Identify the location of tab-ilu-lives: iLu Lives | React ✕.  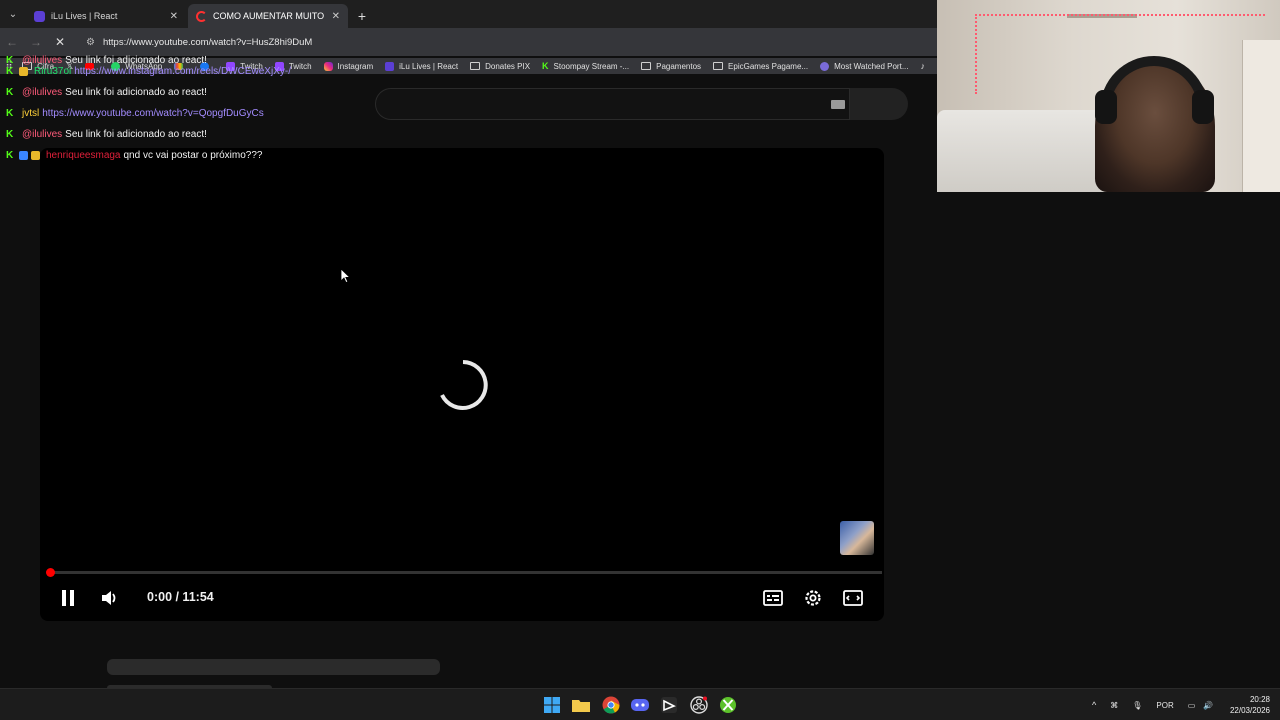
(106, 16).